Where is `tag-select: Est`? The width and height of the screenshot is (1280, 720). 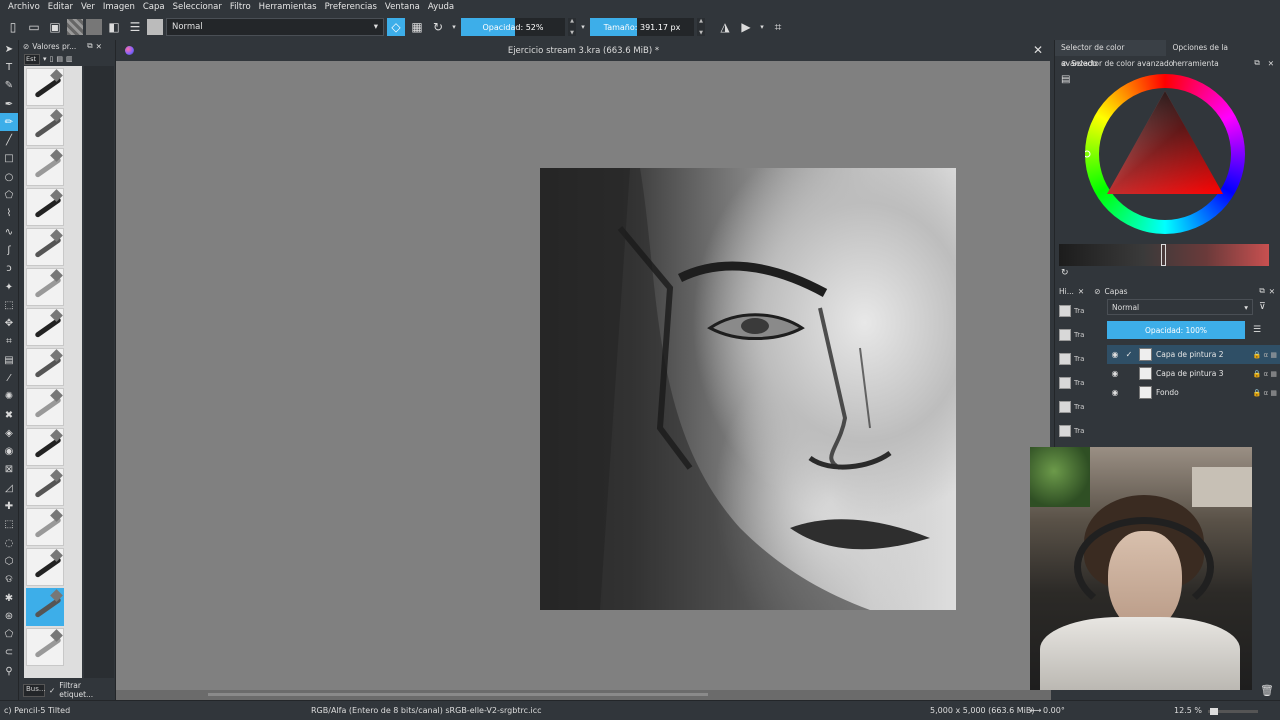
tag-select: Est is located at coordinates (32, 59).